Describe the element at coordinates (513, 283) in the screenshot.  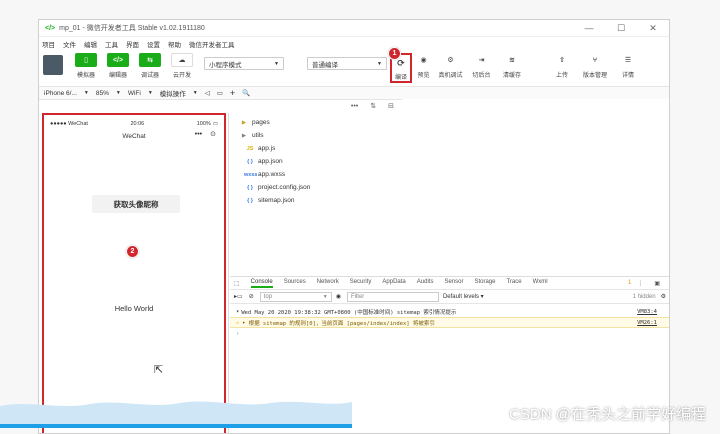
I see `tab-trace: Trace` at that location.